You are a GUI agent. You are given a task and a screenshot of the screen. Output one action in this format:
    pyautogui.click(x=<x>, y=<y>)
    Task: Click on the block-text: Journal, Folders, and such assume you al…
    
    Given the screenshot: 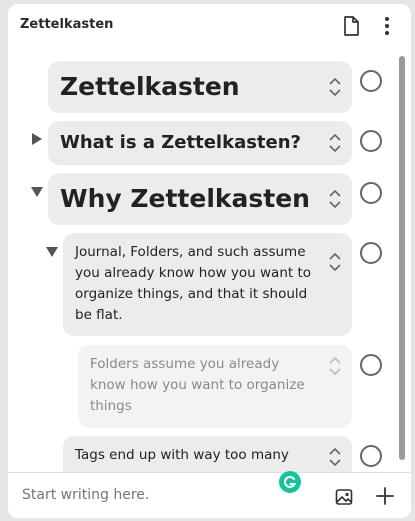 What is the action you would take?
    pyautogui.click(x=196, y=284)
    